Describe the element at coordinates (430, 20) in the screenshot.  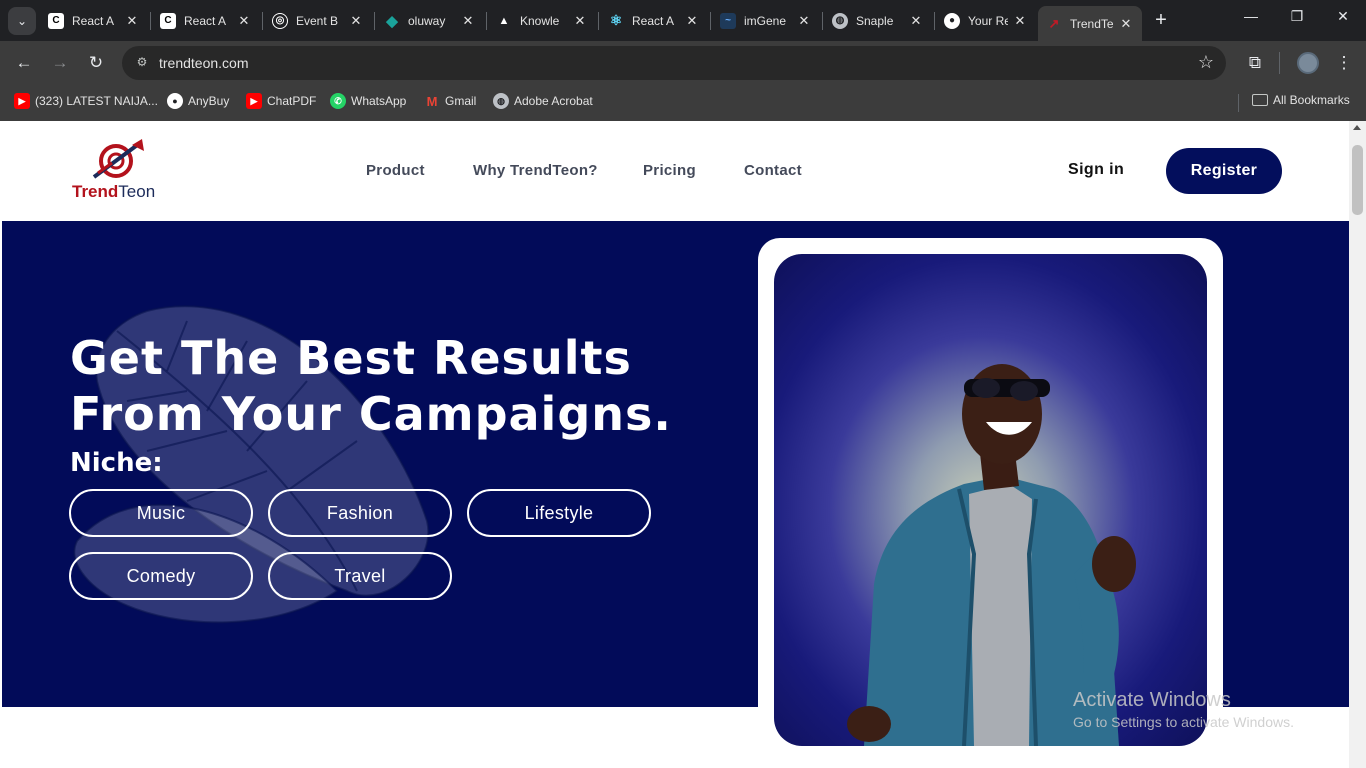
I see `browser-tab: ◆ oluway ✕` at that location.